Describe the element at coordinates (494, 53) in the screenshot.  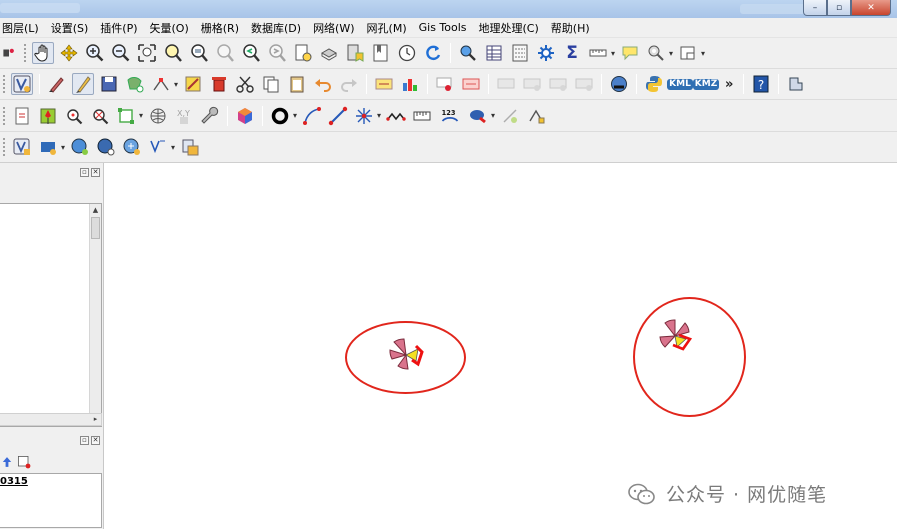
I see `attribute-table-icon` at that location.